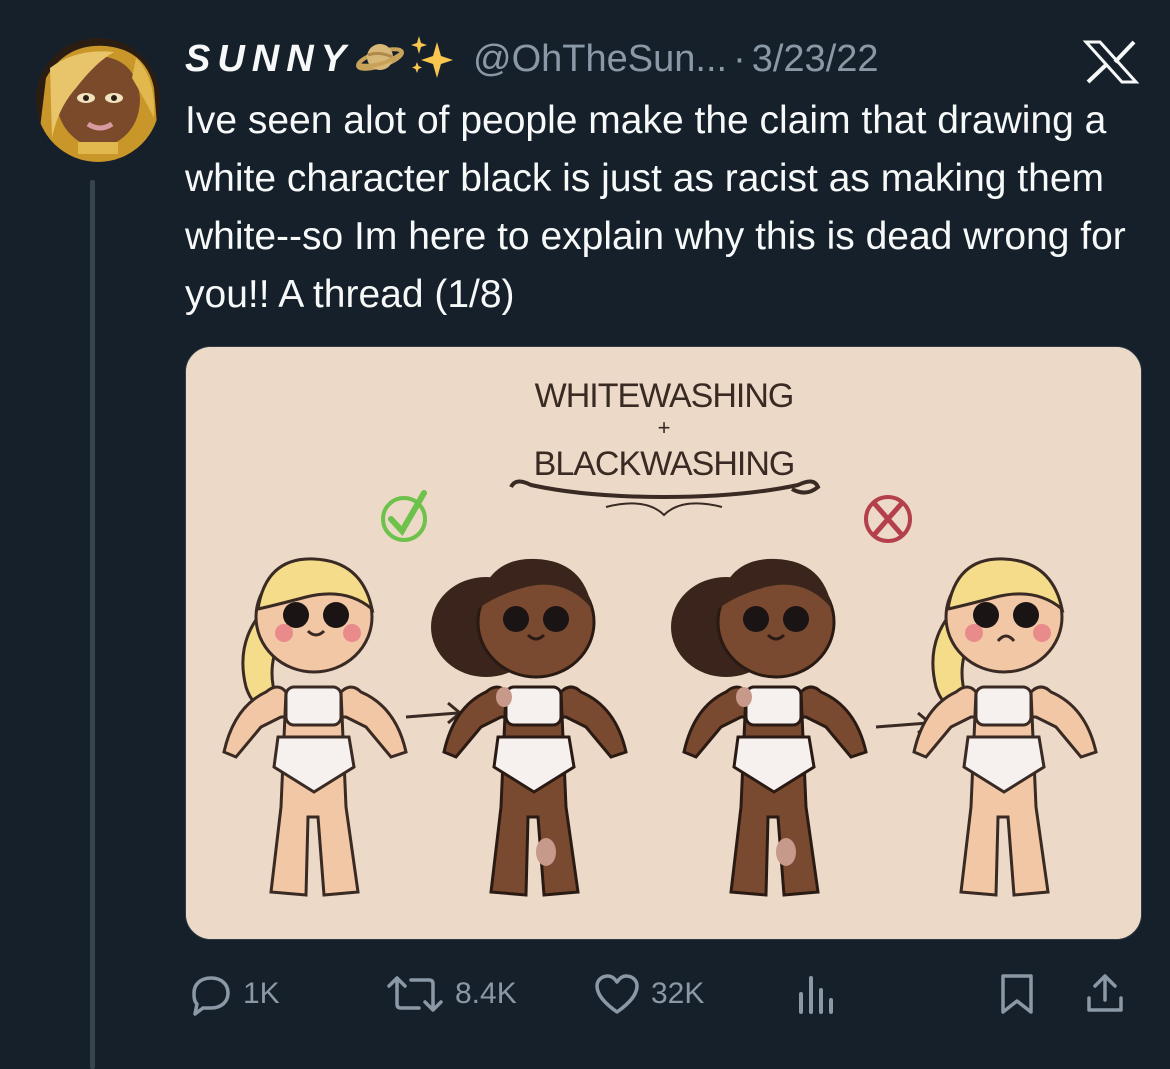 This screenshot has width=1170, height=1069. I want to click on sparkles-icon, so click(431, 59).